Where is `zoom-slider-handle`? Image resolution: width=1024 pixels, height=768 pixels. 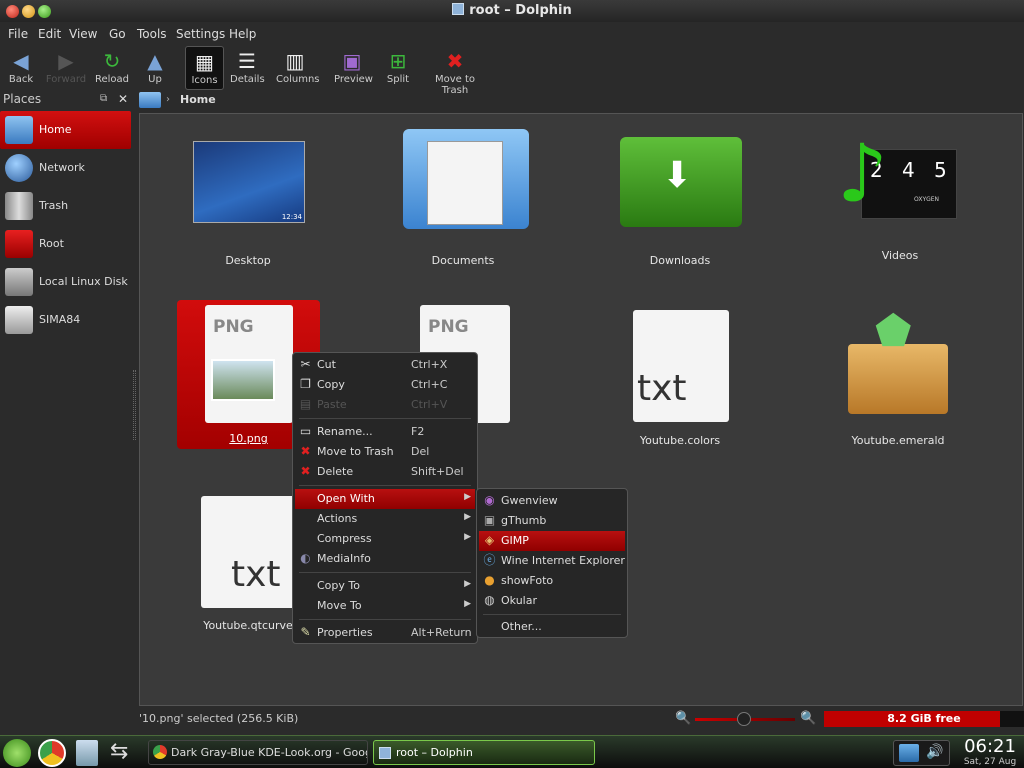
zoom-slider-handle is located at coordinates (744, 719).